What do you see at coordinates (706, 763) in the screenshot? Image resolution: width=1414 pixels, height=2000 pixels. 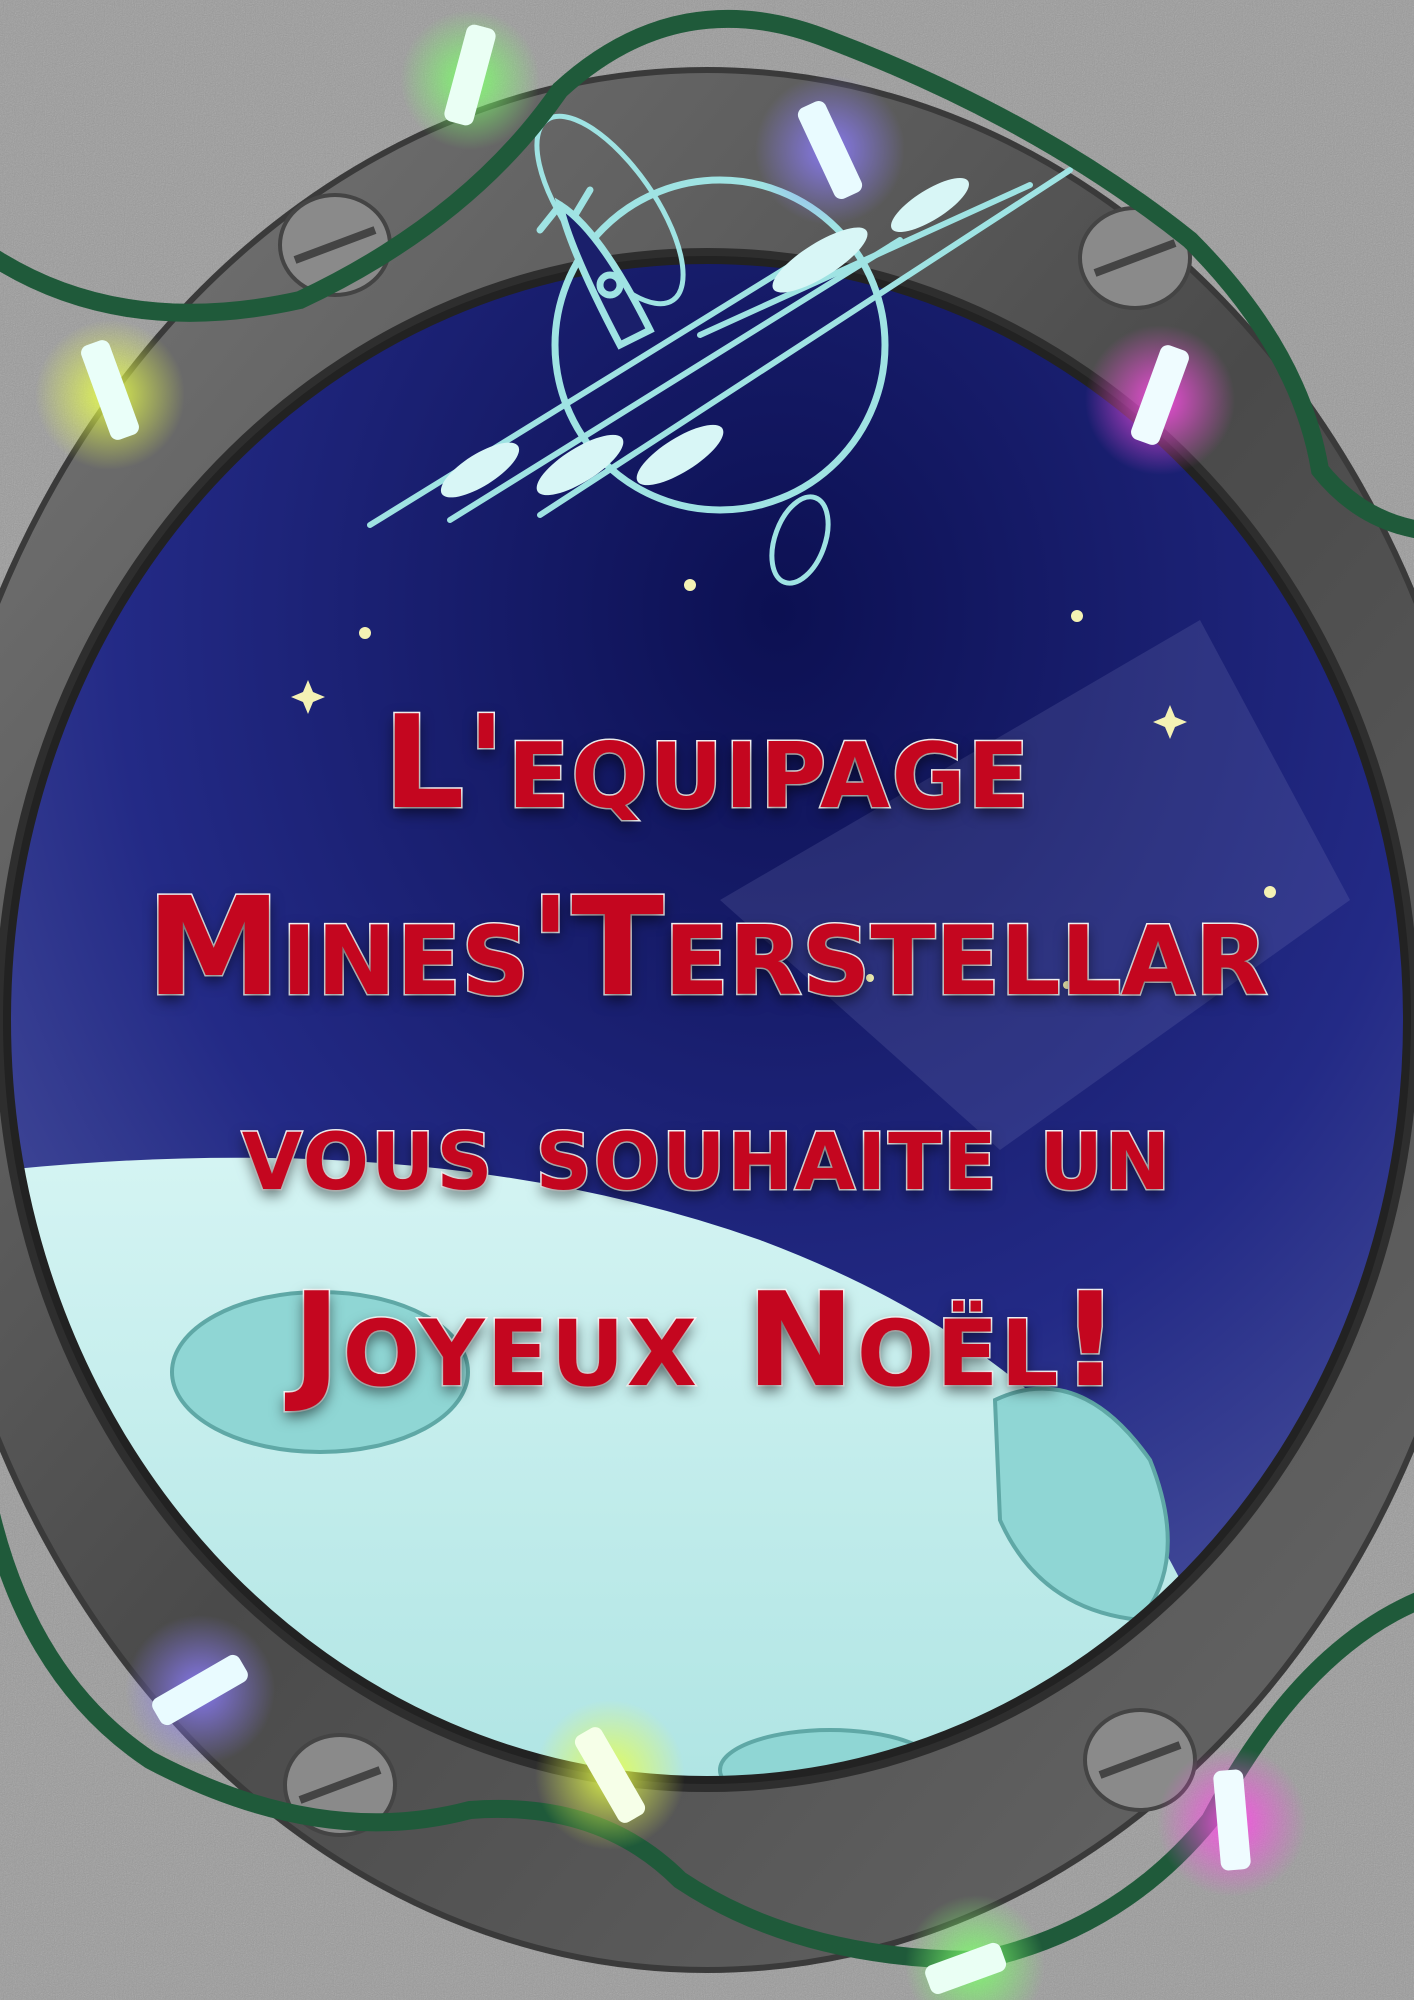 I see `greeting-line-1: L'equipage` at bounding box center [706, 763].